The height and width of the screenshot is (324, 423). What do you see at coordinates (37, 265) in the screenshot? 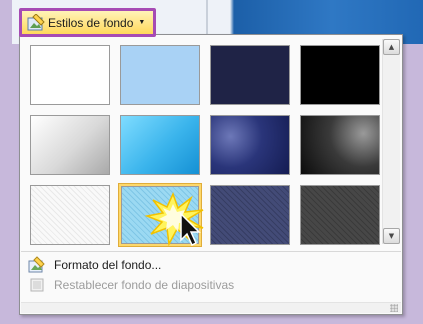
I see `format-background-icon` at bounding box center [37, 265].